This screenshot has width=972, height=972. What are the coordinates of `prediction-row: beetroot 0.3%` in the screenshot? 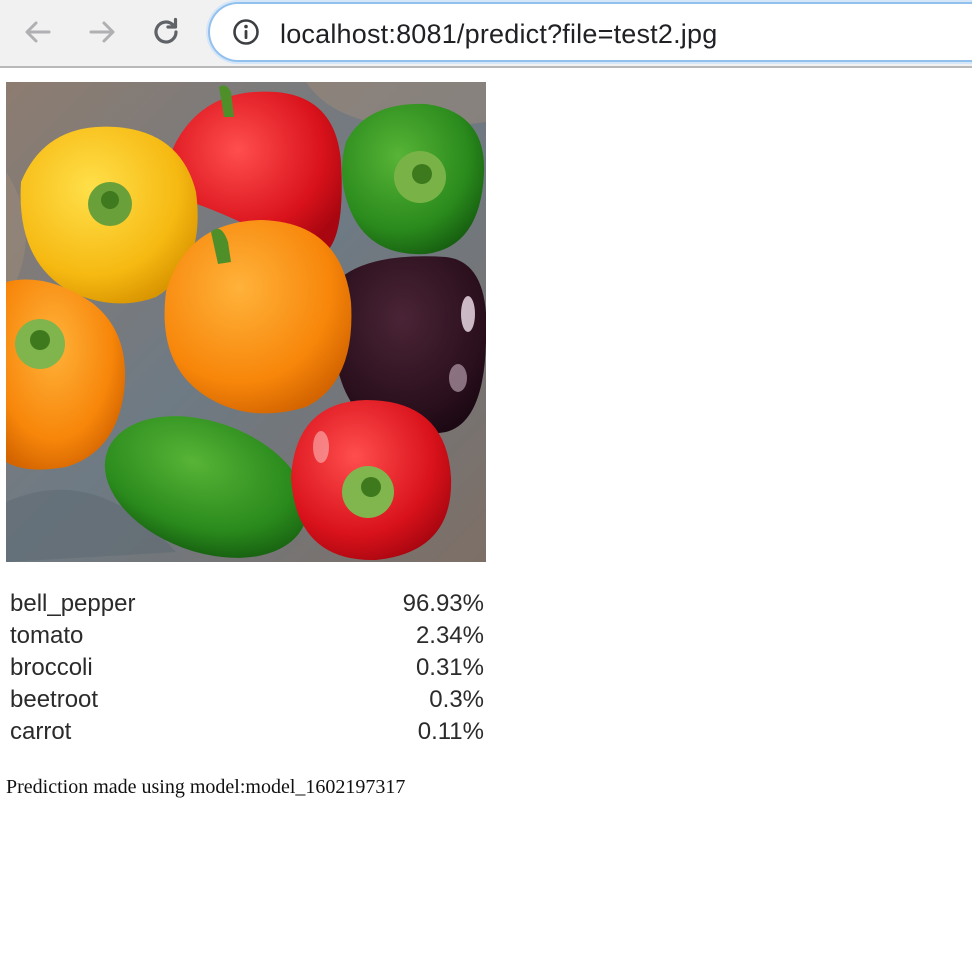 It's located at (247, 700).